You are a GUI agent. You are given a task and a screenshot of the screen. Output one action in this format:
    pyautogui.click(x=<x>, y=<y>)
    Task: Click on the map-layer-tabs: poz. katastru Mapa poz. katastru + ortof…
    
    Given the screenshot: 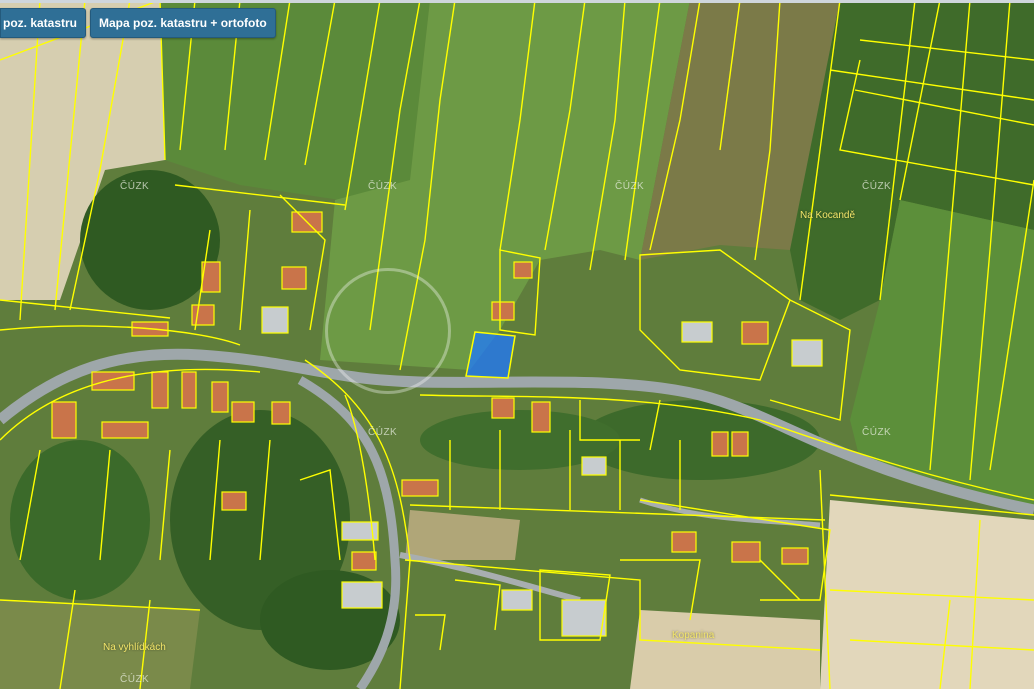 What is the action you would take?
    pyautogui.click(x=138, y=23)
    